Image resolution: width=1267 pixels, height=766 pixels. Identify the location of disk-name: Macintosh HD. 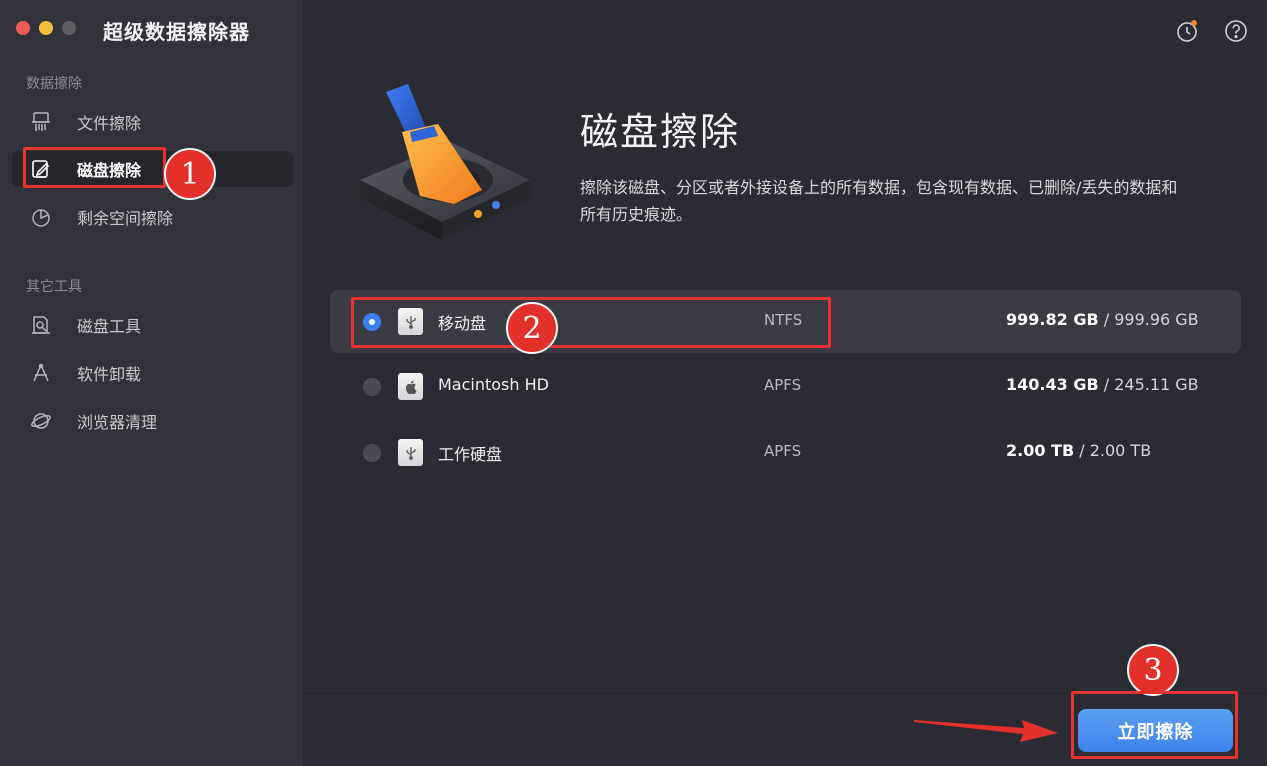
(493, 384).